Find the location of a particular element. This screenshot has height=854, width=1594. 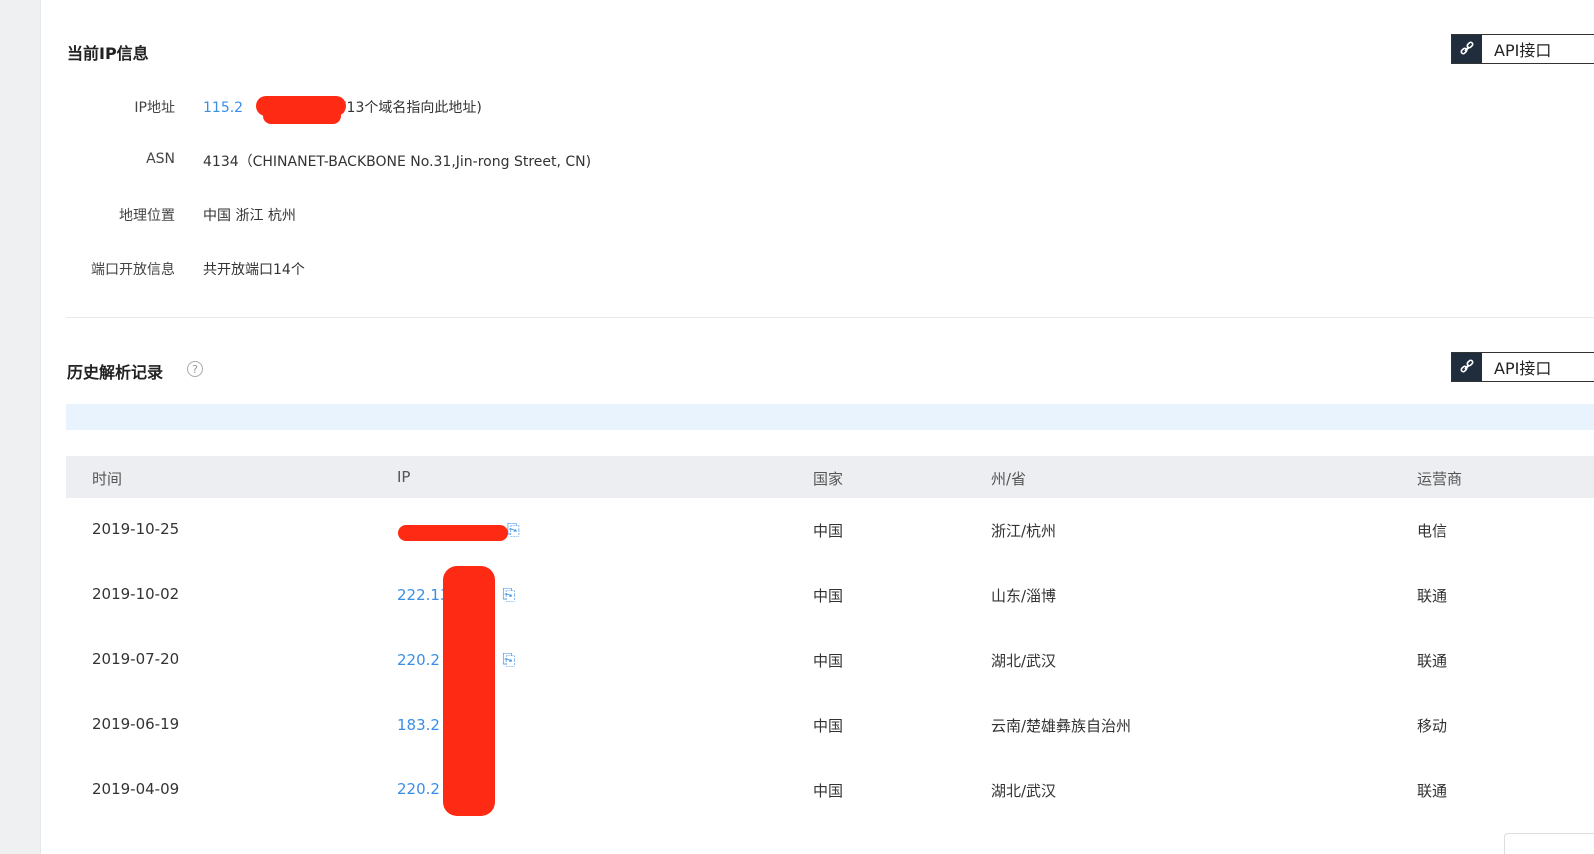

cell-time: 2019-10-02 is located at coordinates (136, 594).